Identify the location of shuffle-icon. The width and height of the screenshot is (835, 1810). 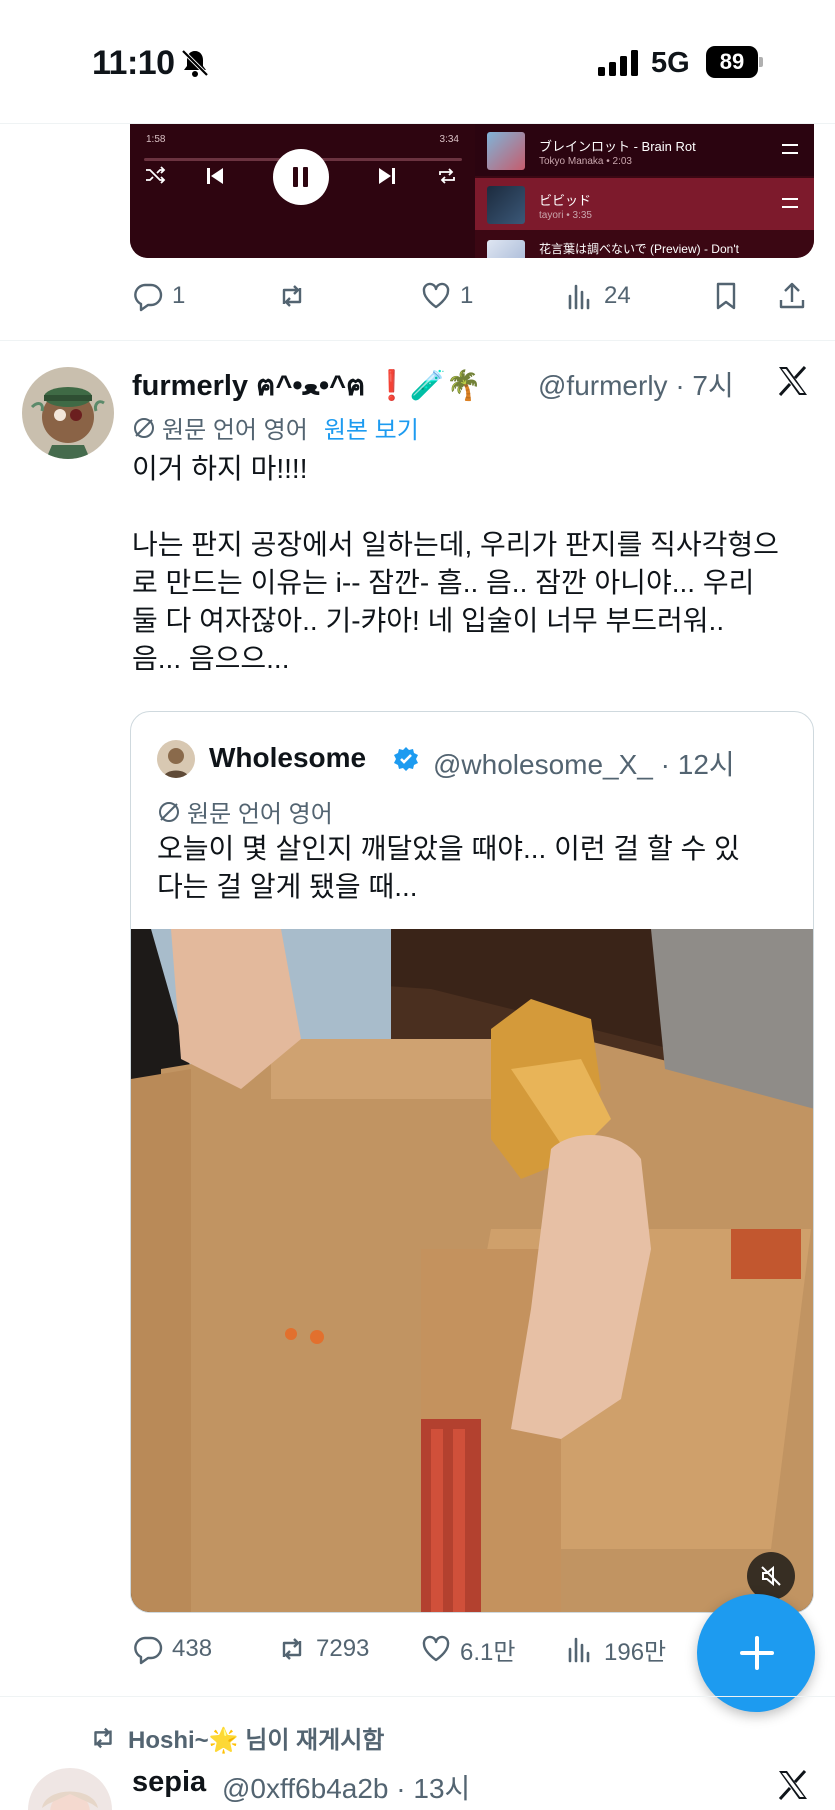
(156, 175).